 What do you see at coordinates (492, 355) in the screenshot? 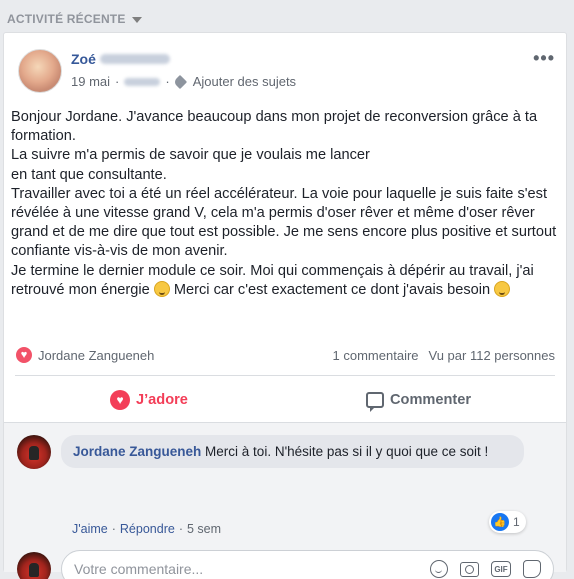
I see `views-count: Vu par 112 personnes` at bounding box center [492, 355].